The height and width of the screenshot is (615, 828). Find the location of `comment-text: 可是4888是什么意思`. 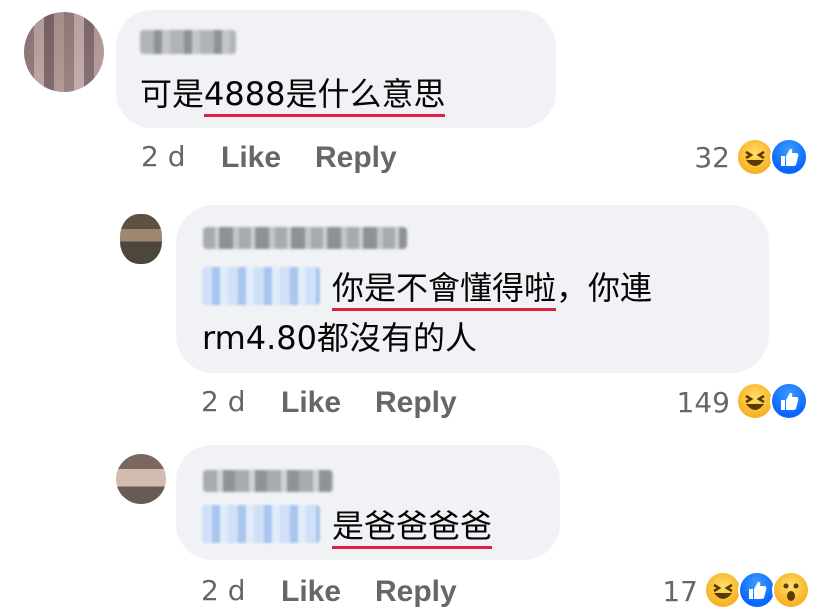

comment-text: 可是4888是什么意思 is located at coordinates (293, 95).